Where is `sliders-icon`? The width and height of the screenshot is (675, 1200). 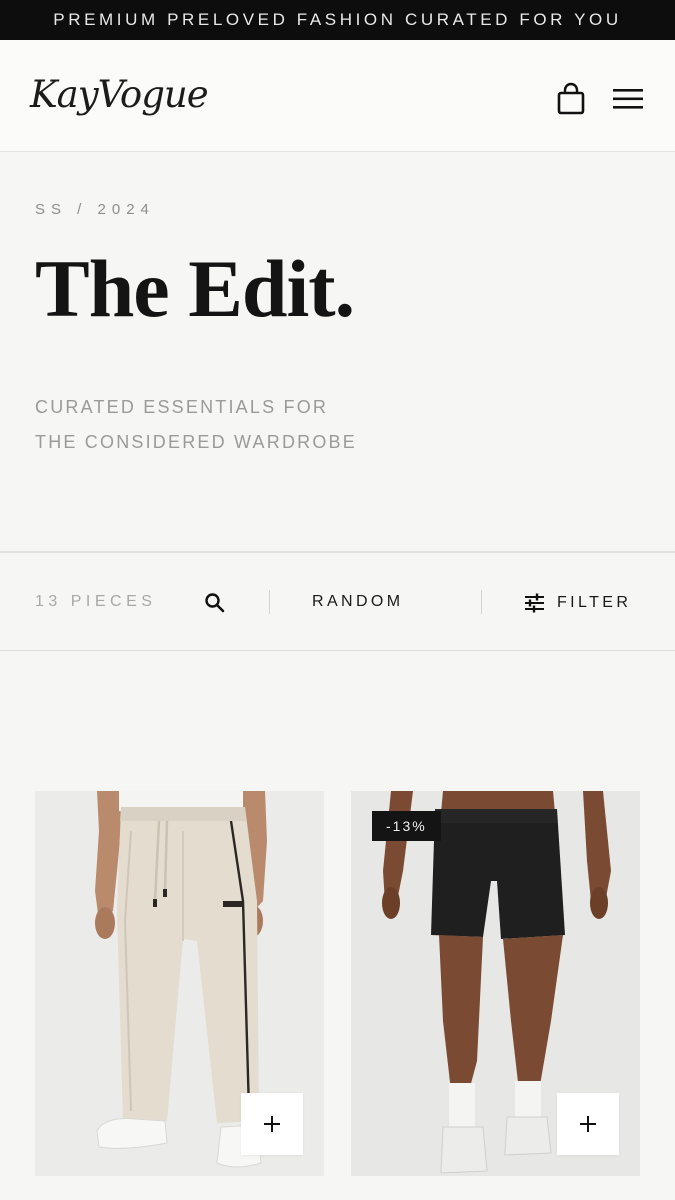
sliders-icon is located at coordinates (534, 603).